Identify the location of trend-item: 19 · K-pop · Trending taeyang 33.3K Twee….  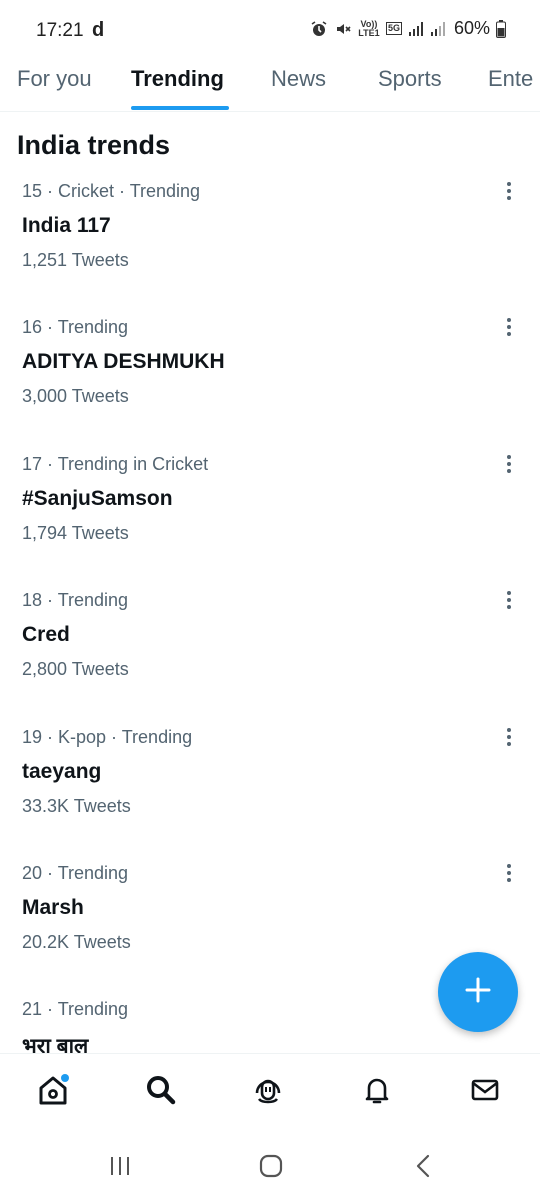
(270, 795).